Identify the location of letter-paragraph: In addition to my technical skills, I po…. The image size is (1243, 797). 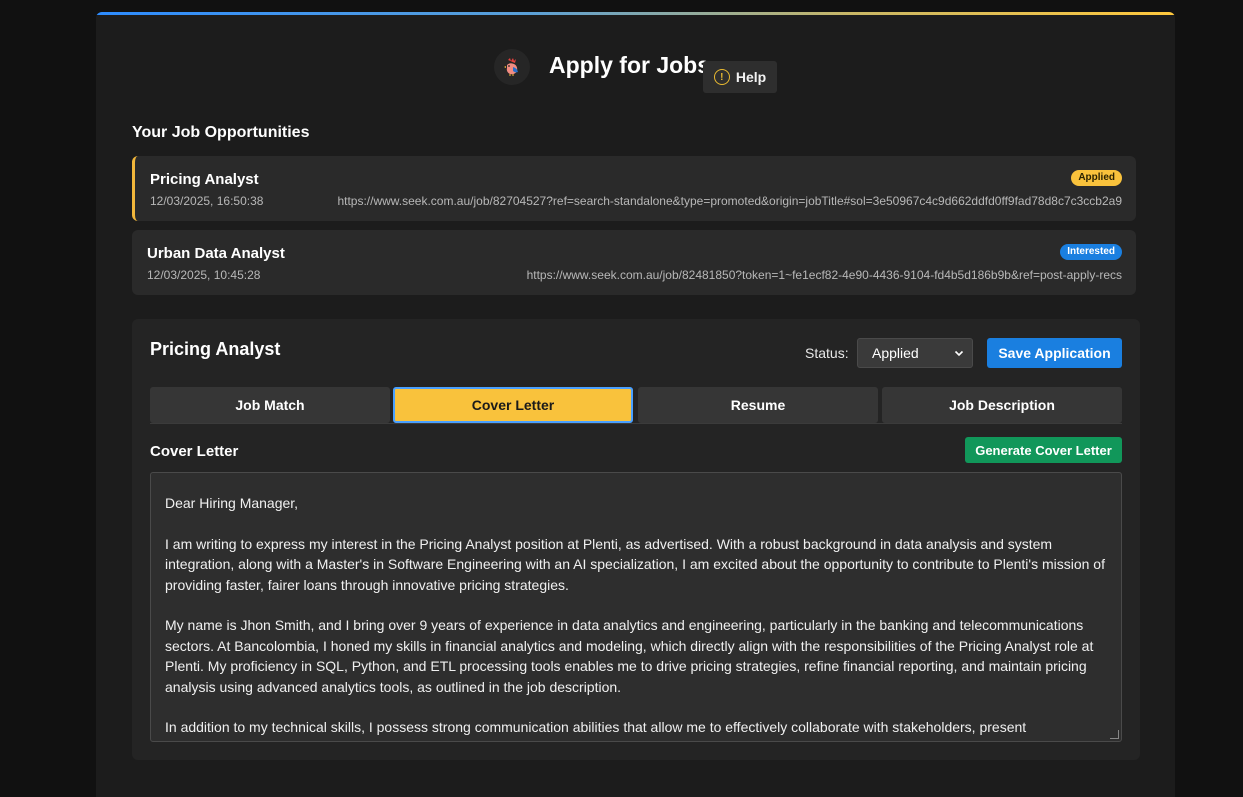
(596, 727).